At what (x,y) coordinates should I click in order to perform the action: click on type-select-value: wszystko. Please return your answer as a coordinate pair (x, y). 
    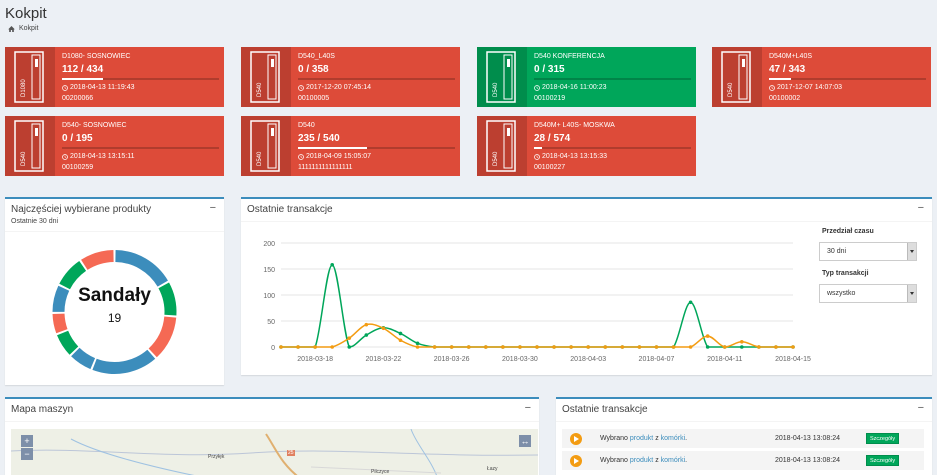
    Looking at the image, I should click on (841, 293).